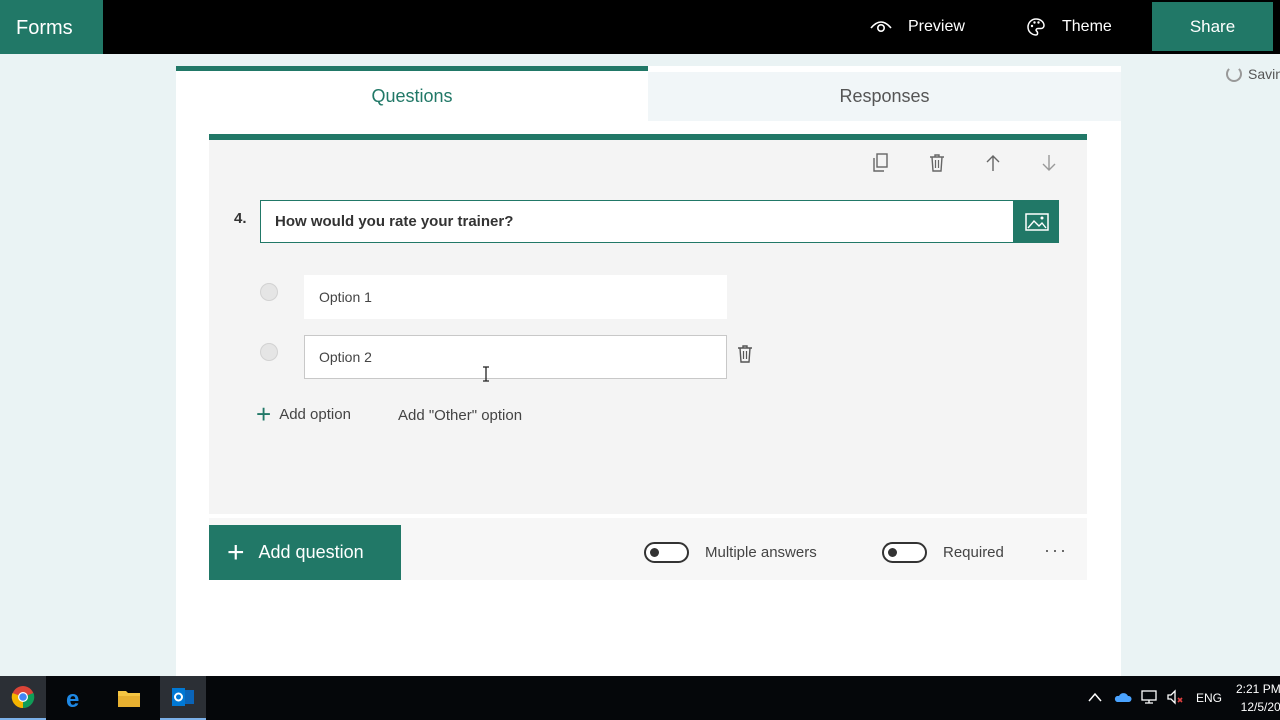 This screenshot has height=720, width=1280. What do you see at coordinates (1149, 698) in the screenshot?
I see `network-icon` at bounding box center [1149, 698].